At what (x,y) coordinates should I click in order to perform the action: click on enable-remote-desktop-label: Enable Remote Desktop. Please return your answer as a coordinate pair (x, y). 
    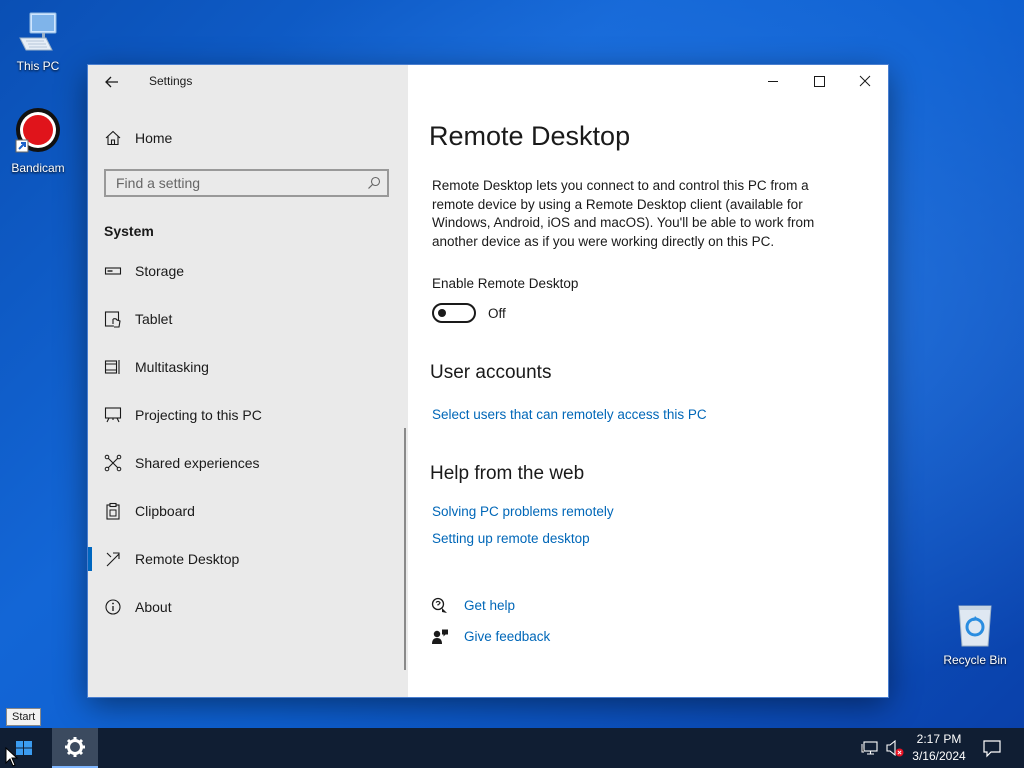
    Looking at the image, I should click on (505, 283).